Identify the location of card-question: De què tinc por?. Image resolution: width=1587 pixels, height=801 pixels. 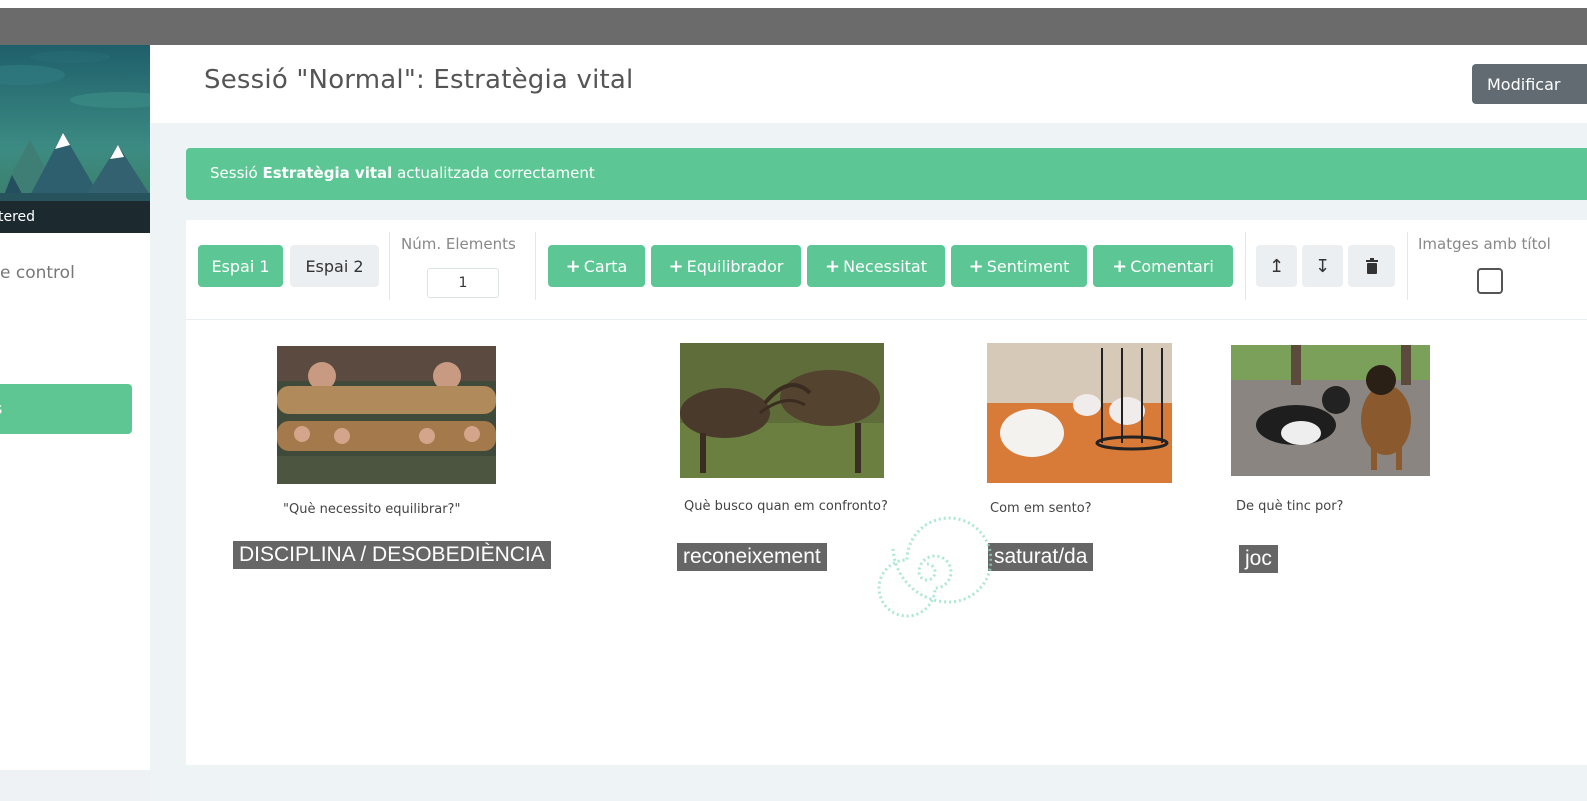
(1290, 506).